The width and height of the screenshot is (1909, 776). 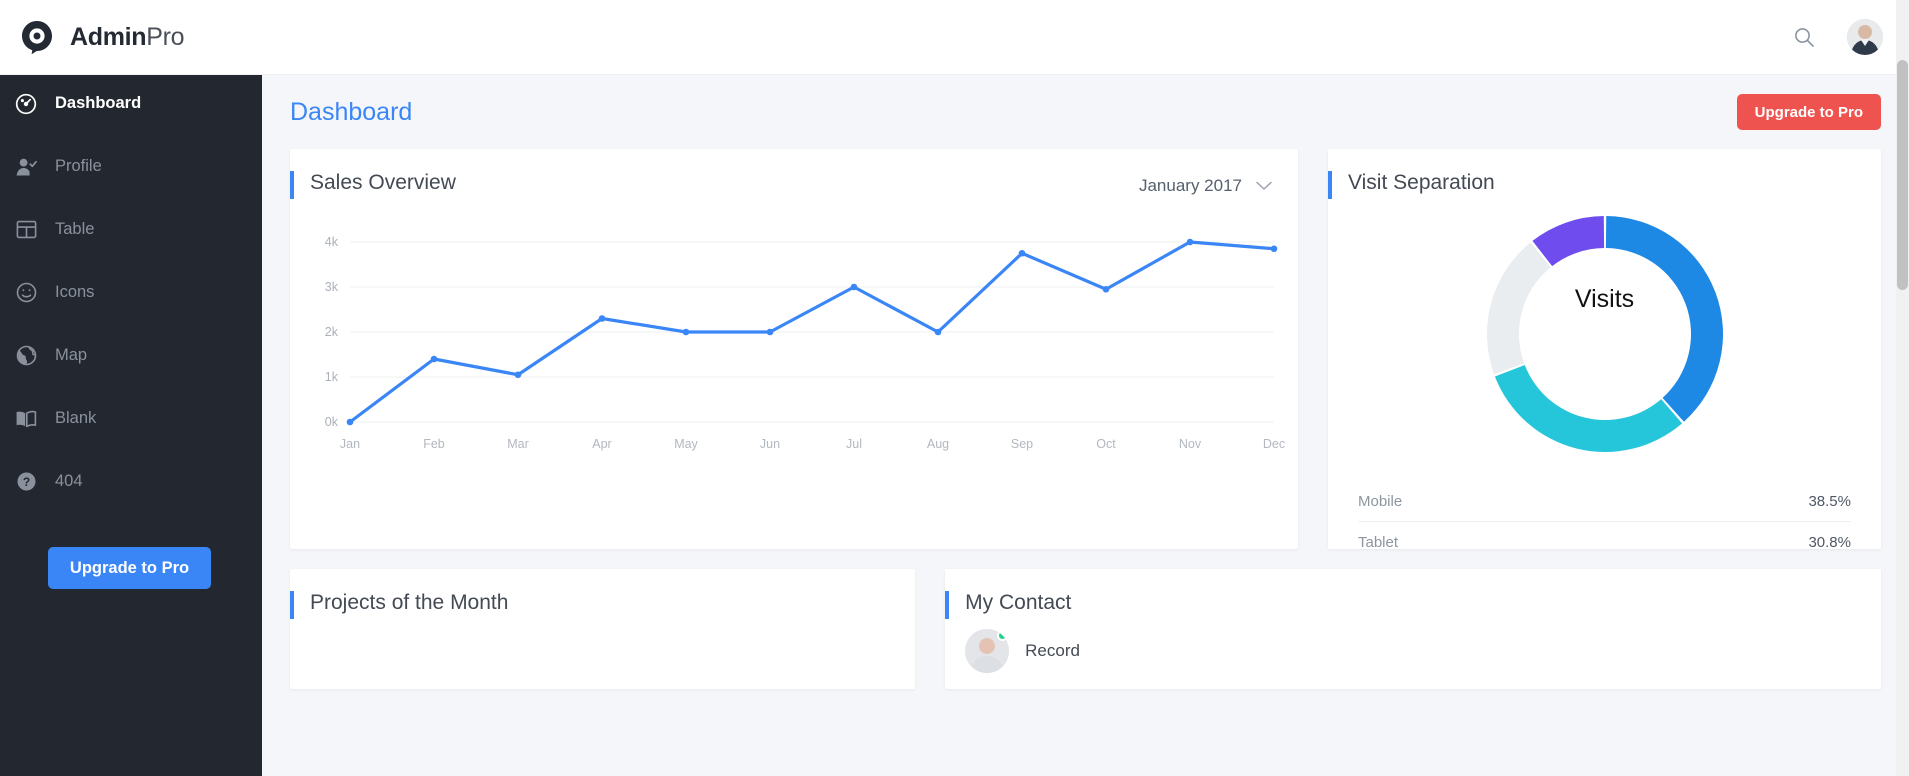 What do you see at coordinates (794, 174) in the screenshot?
I see `sales-card-header: Sales Overview January 2017` at bounding box center [794, 174].